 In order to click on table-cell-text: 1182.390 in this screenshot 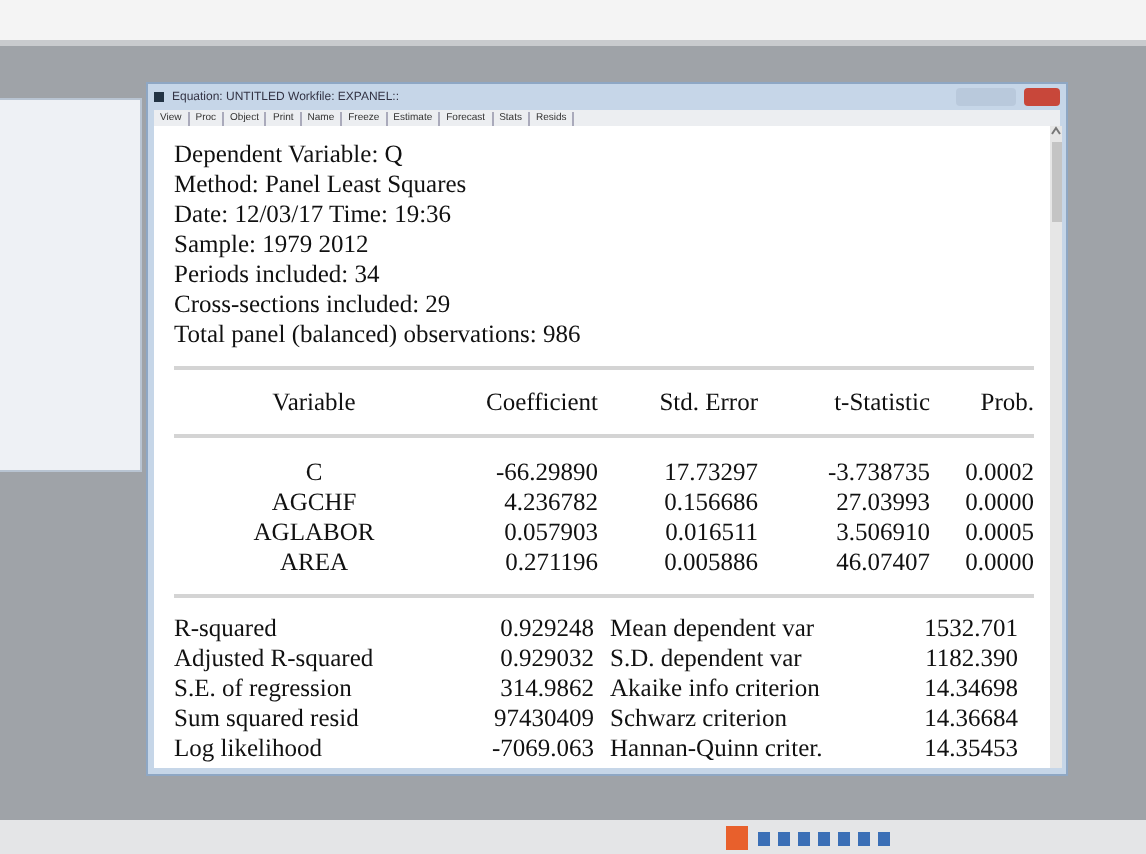, I will do `click(970, 659)`.